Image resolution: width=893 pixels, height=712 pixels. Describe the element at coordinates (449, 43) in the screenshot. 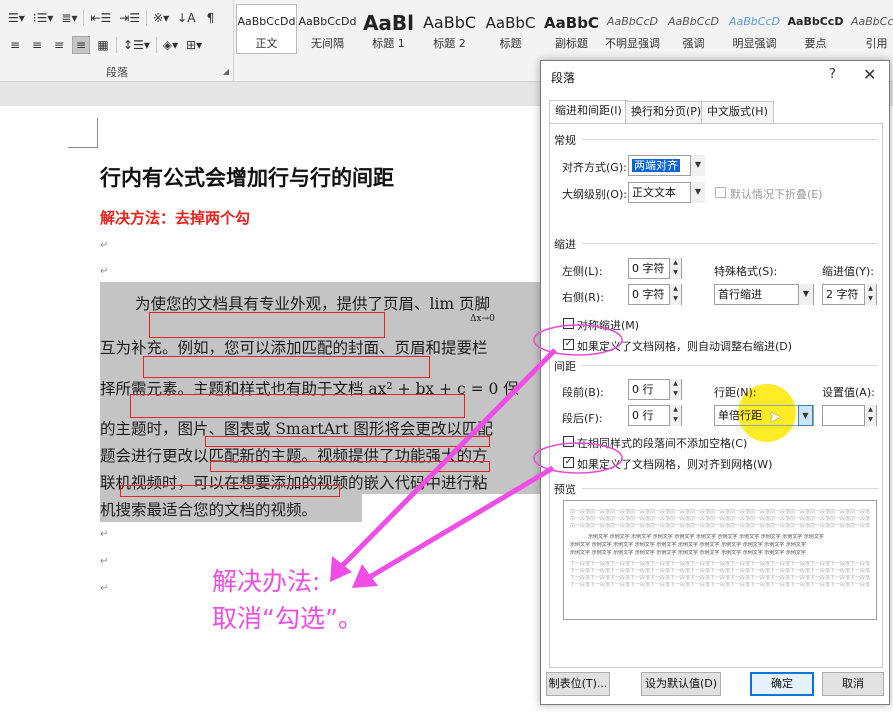

I see `style-name: 标题 2` at that location.